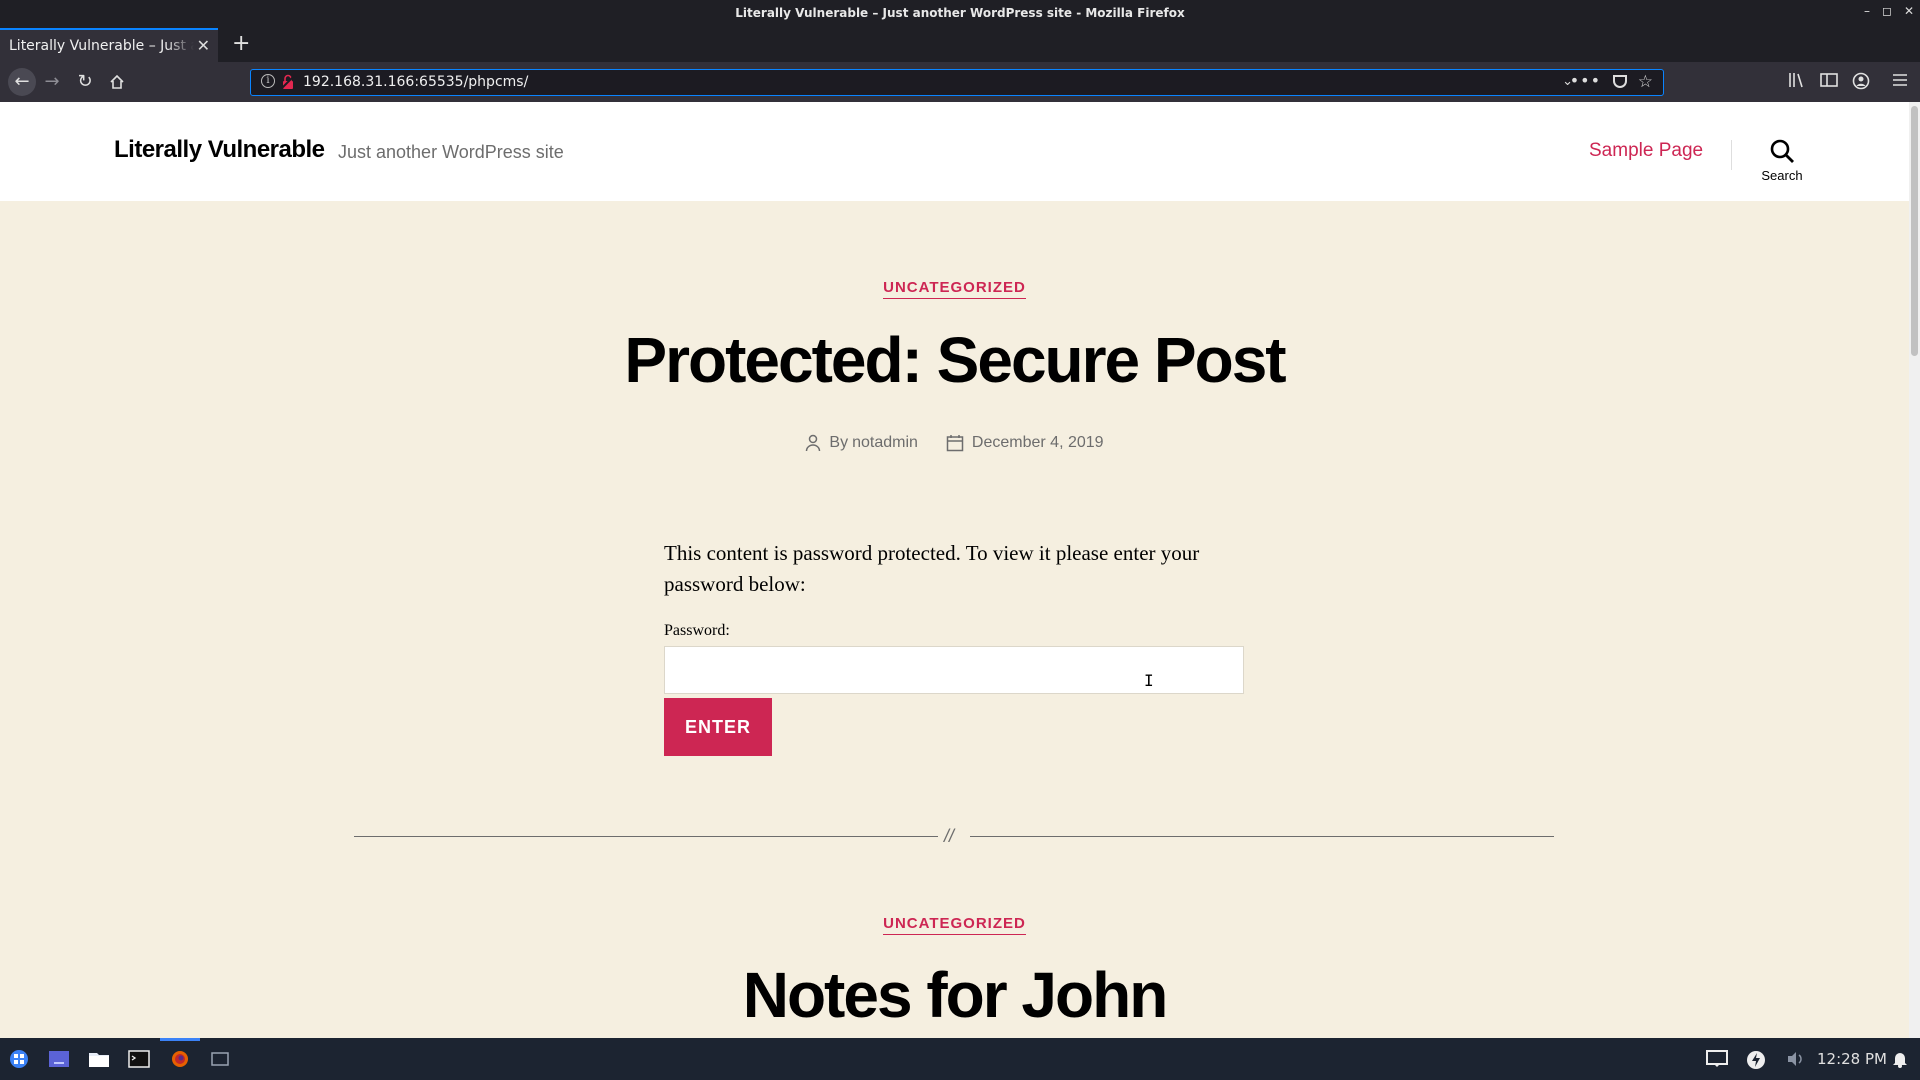 The height and width of the screenshot is (1080, 1920). What do you see at coordinates (1797, 82) in the screenshot?
I see `library-icon` at bounding box center [1797, 82].